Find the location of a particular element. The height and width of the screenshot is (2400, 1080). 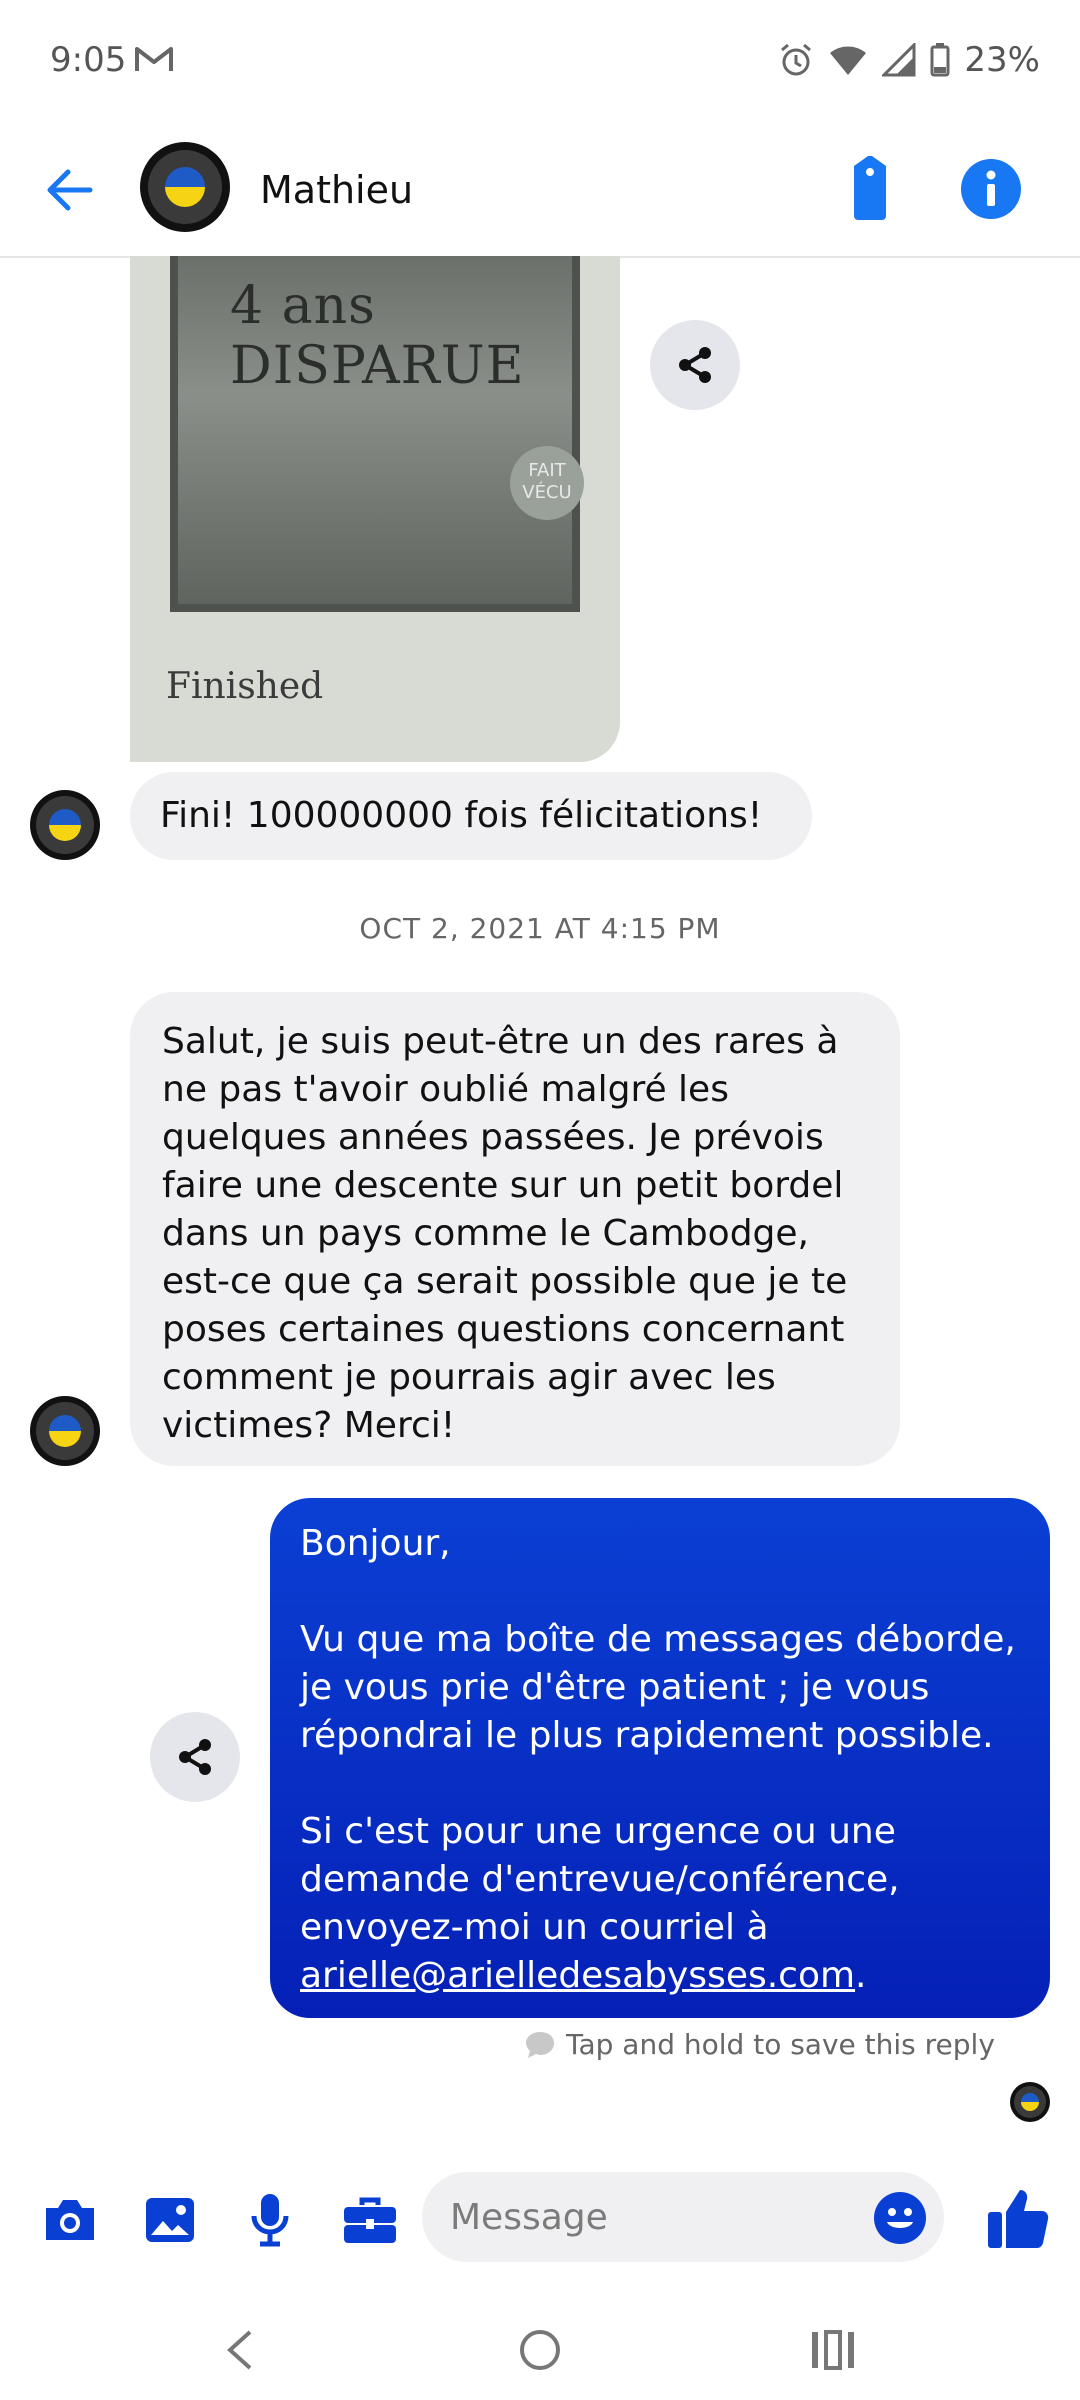

contact-avatar is located at coordinates (185, 187).